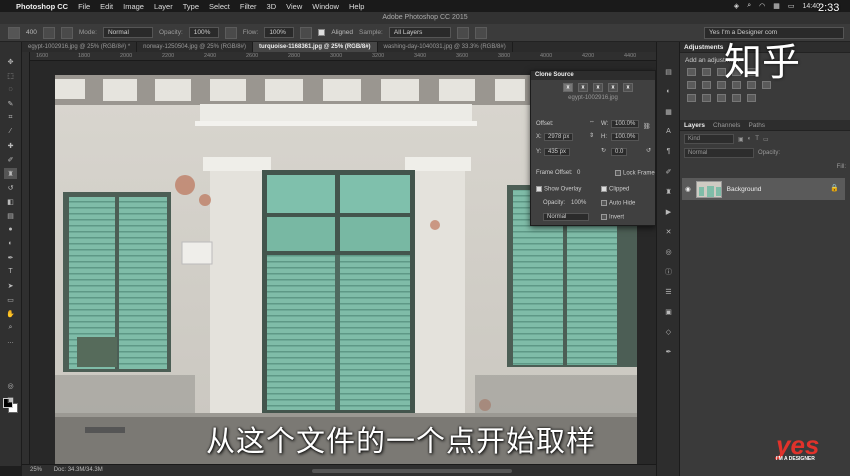  Describe the element at coordinates (10, 201) in the screenshot. I see `eraser-tool-icon: ◧` at that location.